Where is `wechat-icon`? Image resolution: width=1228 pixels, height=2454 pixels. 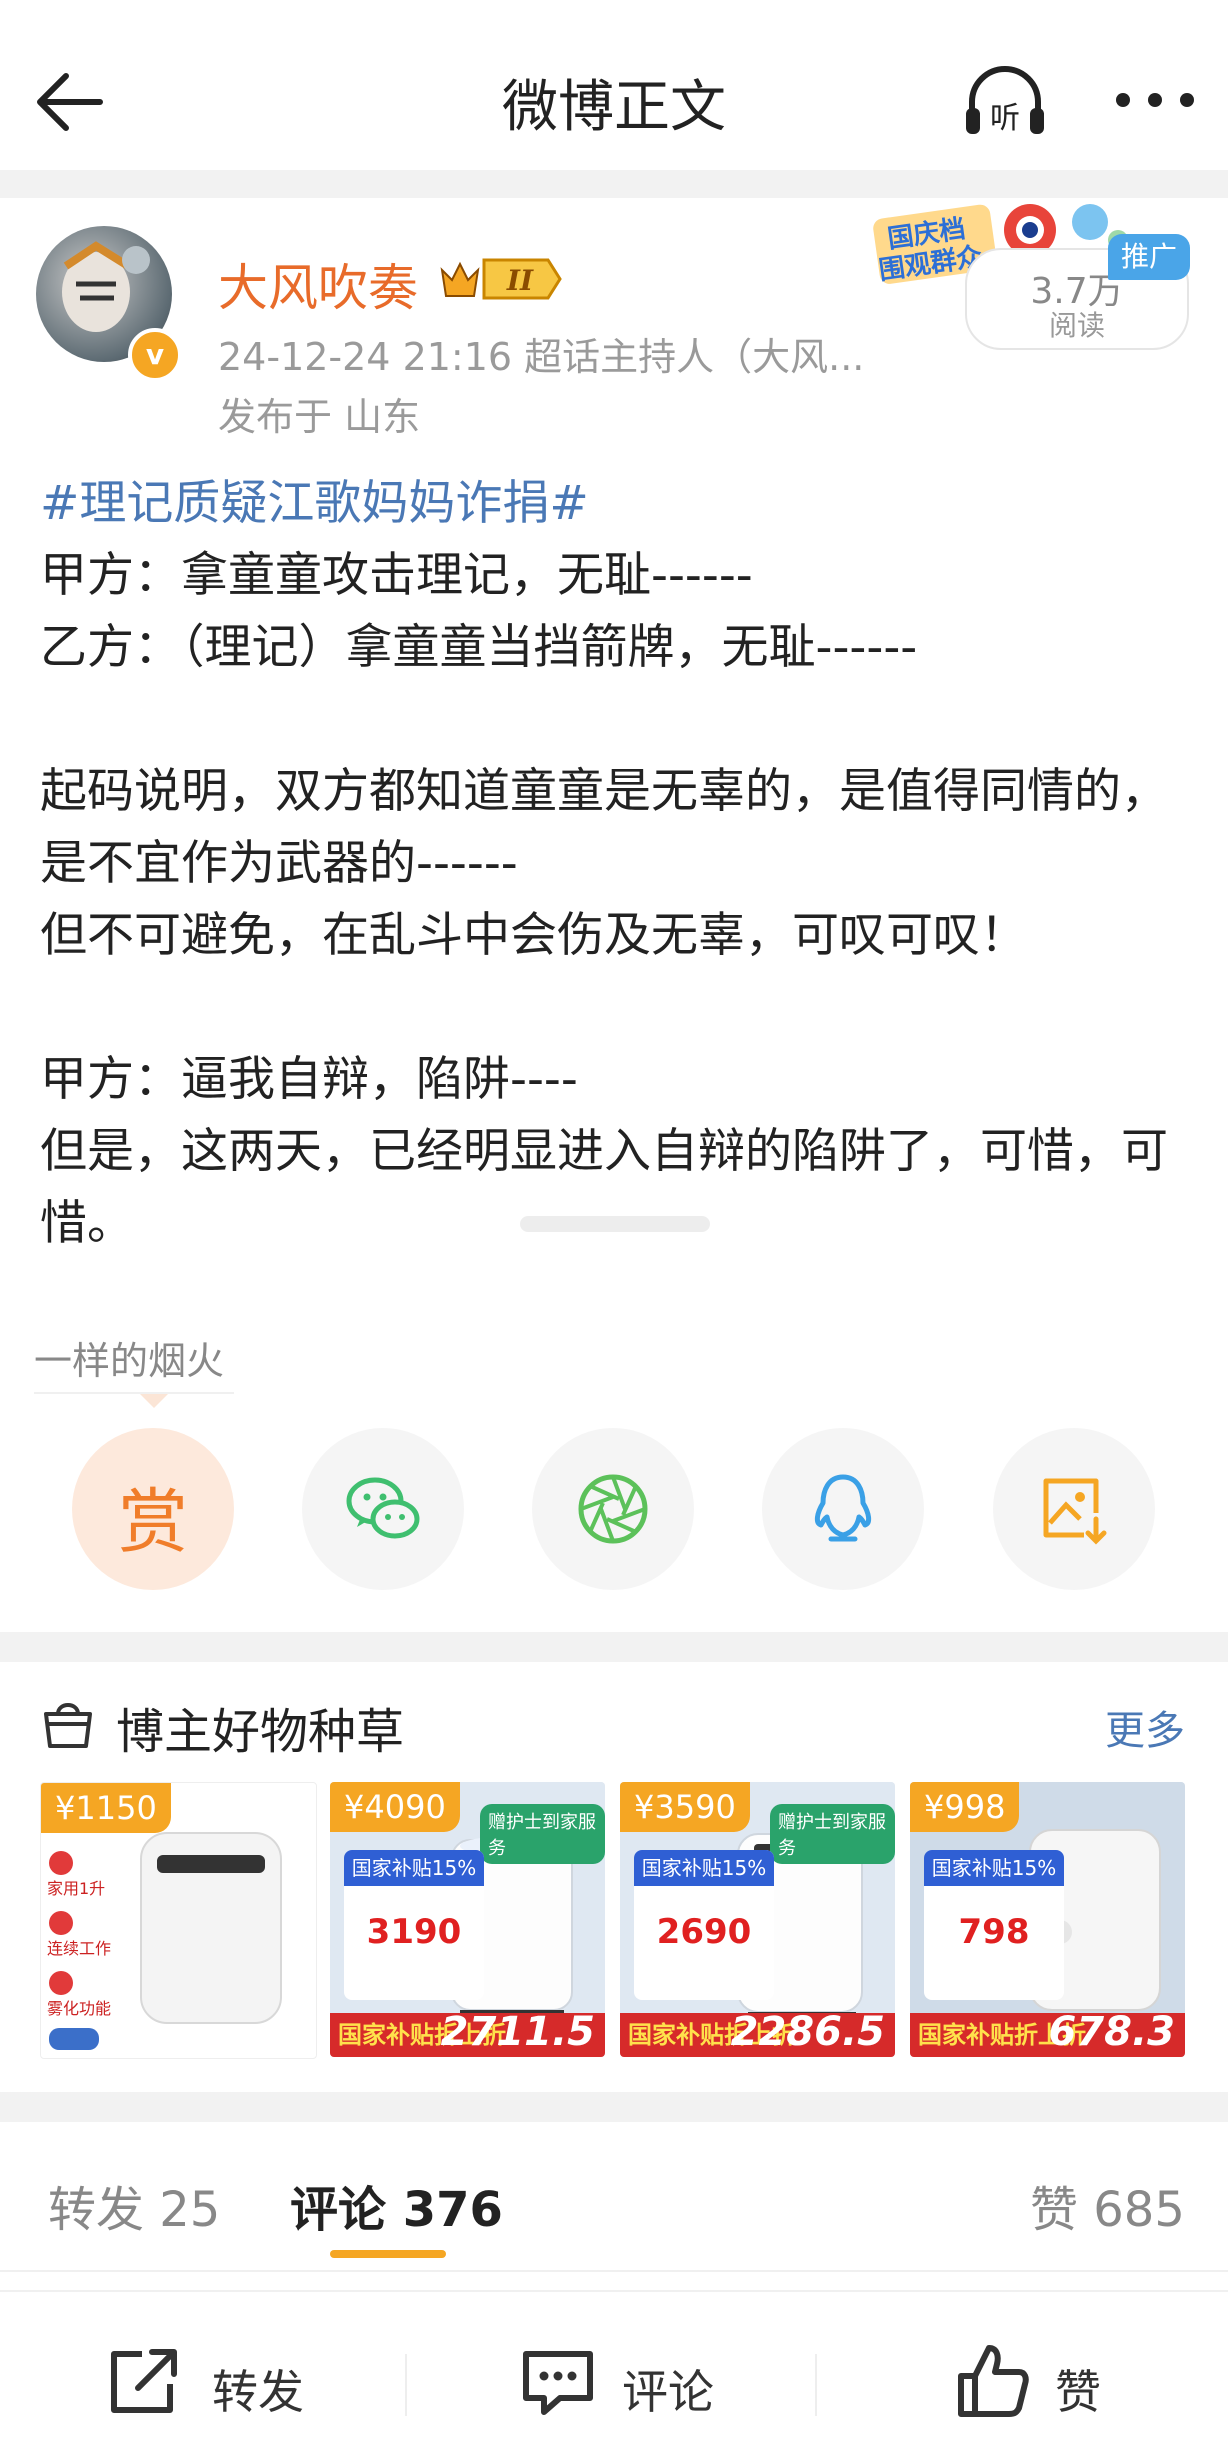
wechat-icon is located at coordinates (383, 1509).